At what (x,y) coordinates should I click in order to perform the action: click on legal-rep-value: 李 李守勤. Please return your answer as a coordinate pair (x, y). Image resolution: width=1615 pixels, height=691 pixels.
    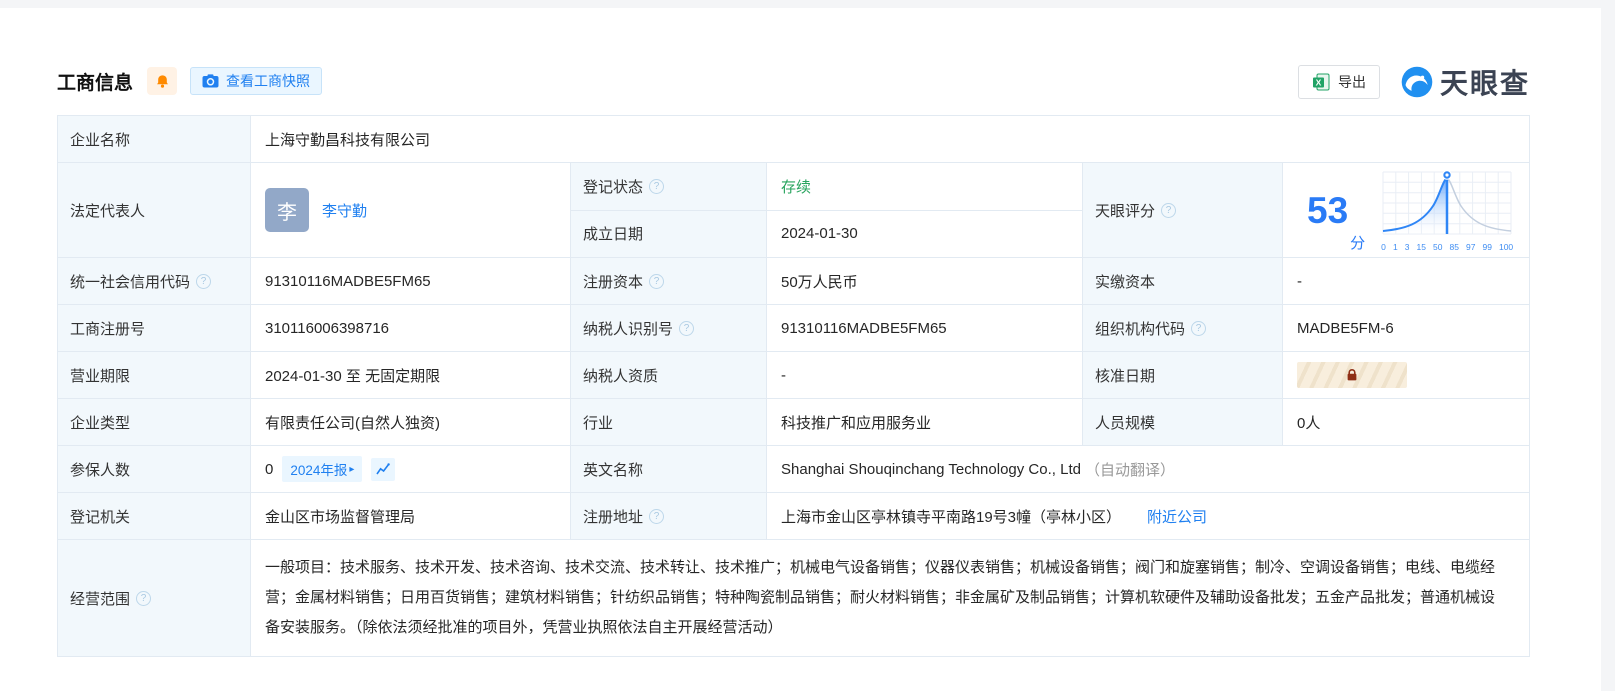
    Looking at the image, I should click on (411, 210).